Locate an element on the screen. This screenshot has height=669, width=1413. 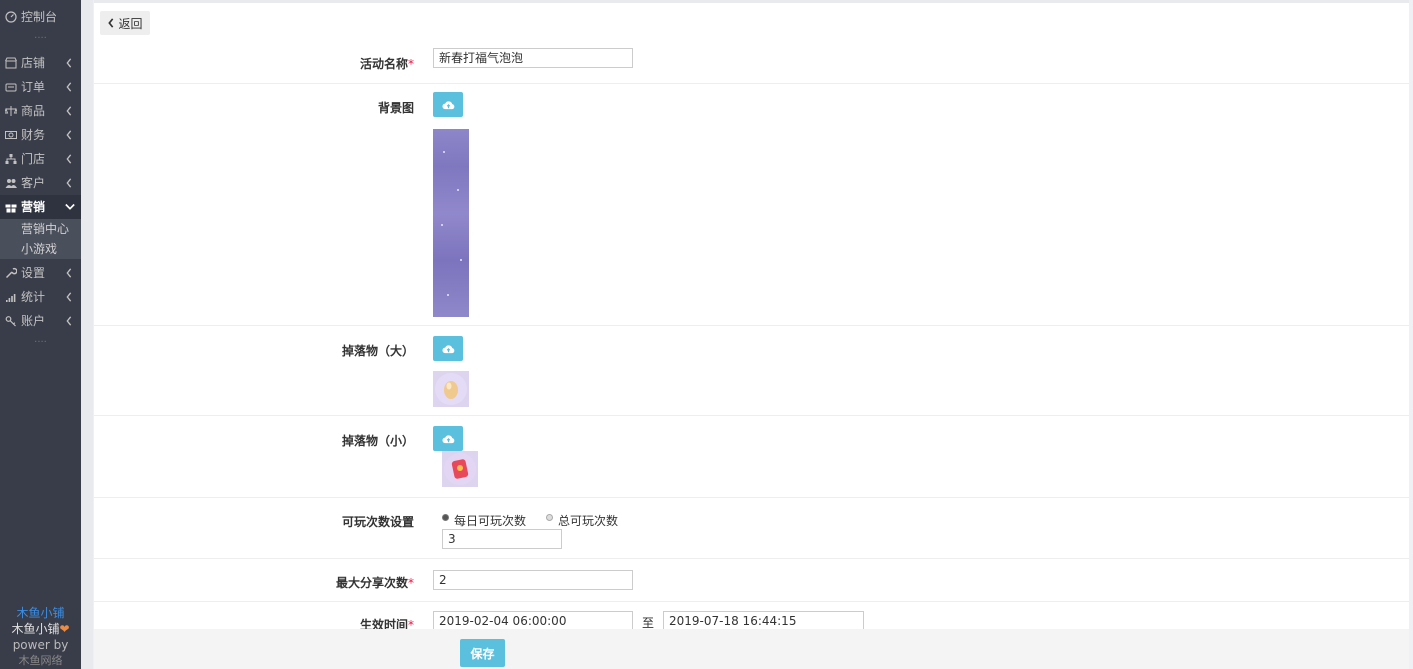
submenu-item-mini-games: 小游戏 is located at coordinates (40, 249).